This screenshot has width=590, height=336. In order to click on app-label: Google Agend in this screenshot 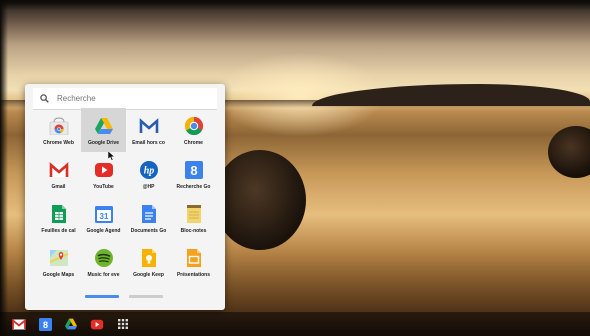, I will do `click(103, 231)`.